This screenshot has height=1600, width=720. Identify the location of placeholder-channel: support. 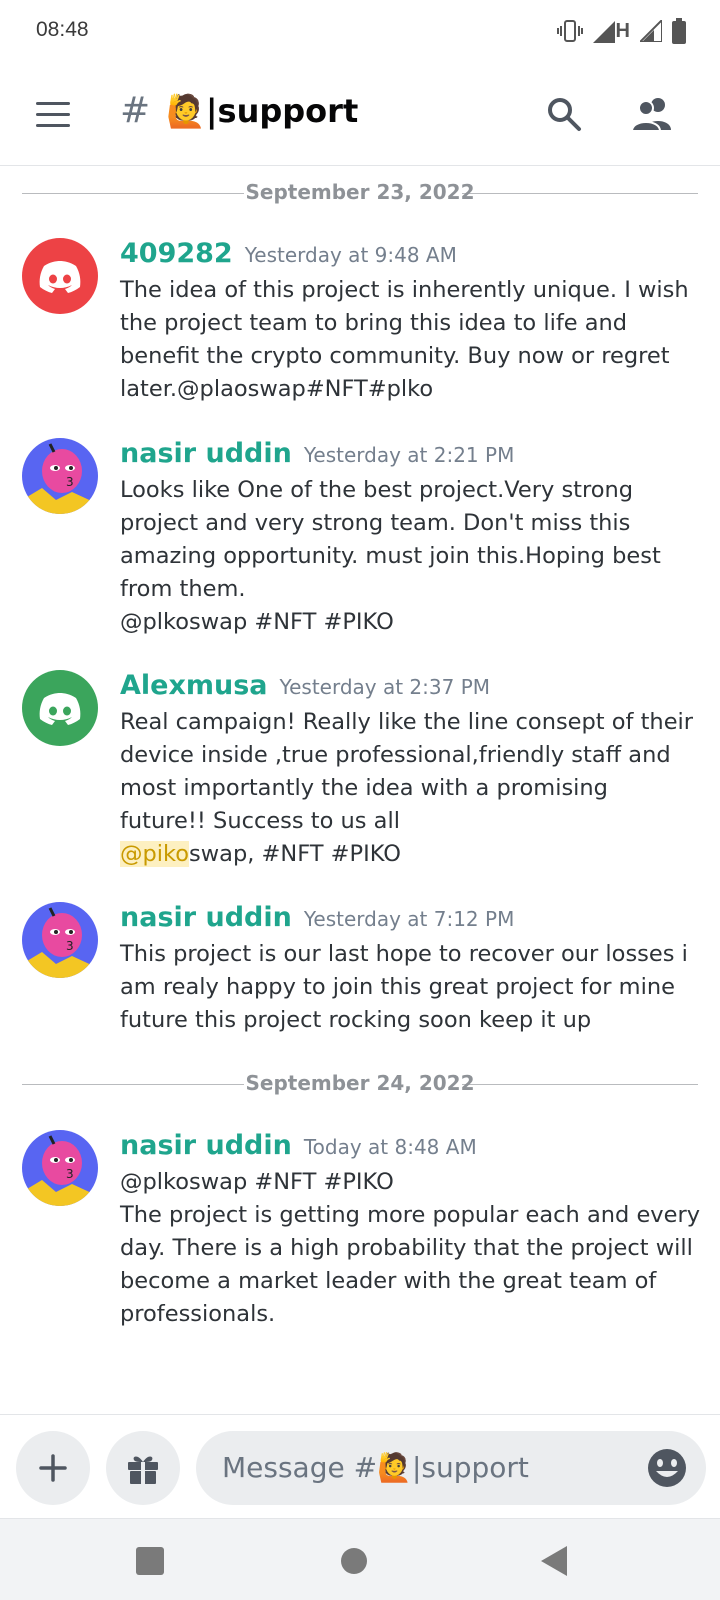
(475, 1467).